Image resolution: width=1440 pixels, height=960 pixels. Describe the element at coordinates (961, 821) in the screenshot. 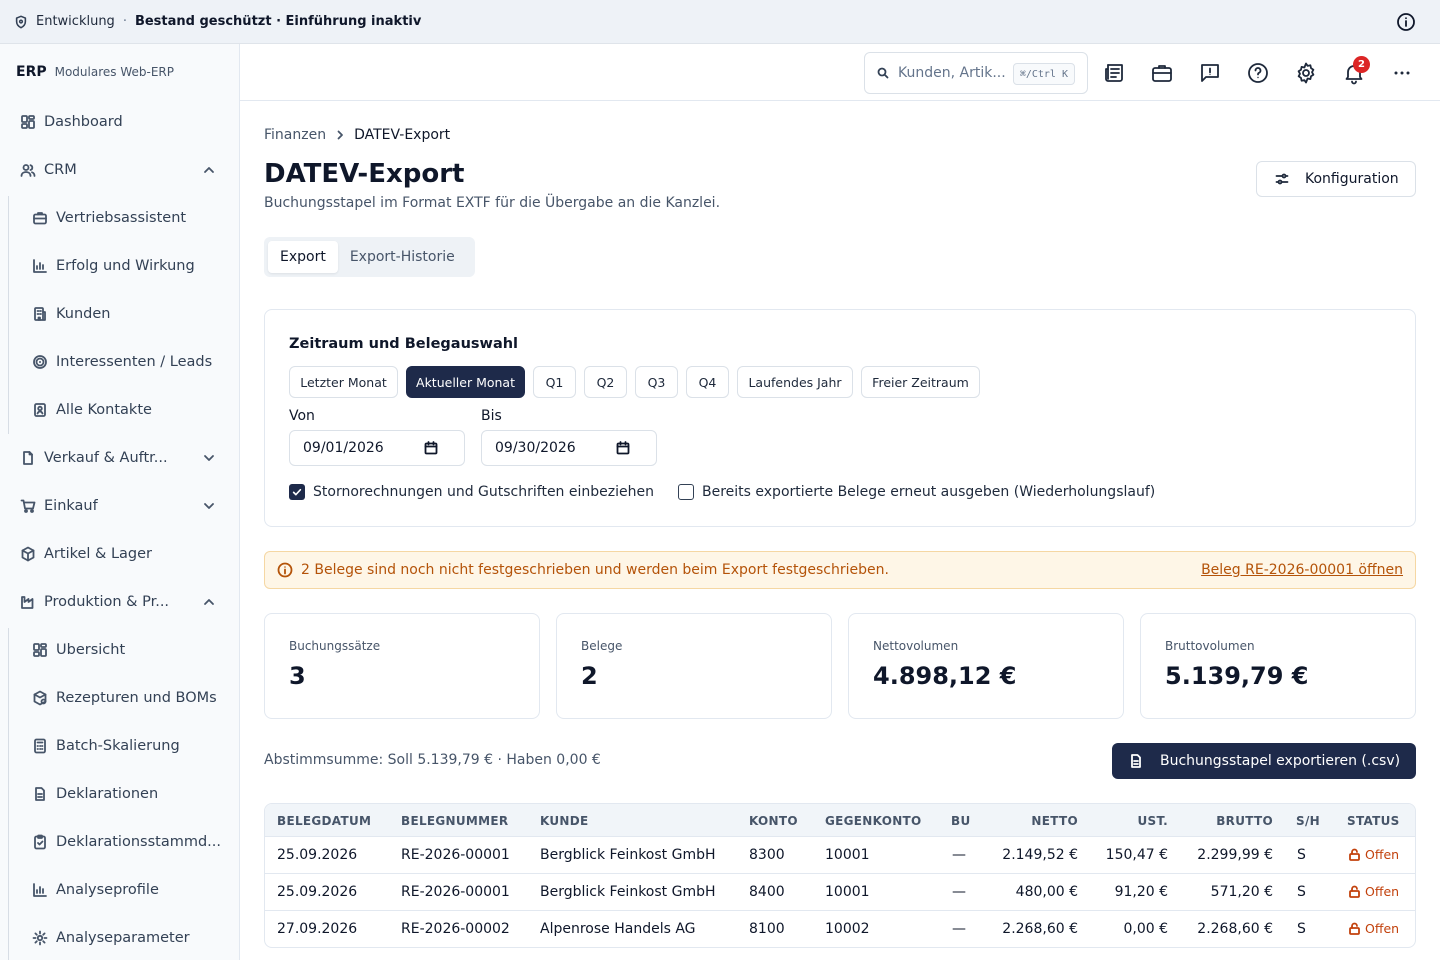

I see `col-bu: BU` at that location.